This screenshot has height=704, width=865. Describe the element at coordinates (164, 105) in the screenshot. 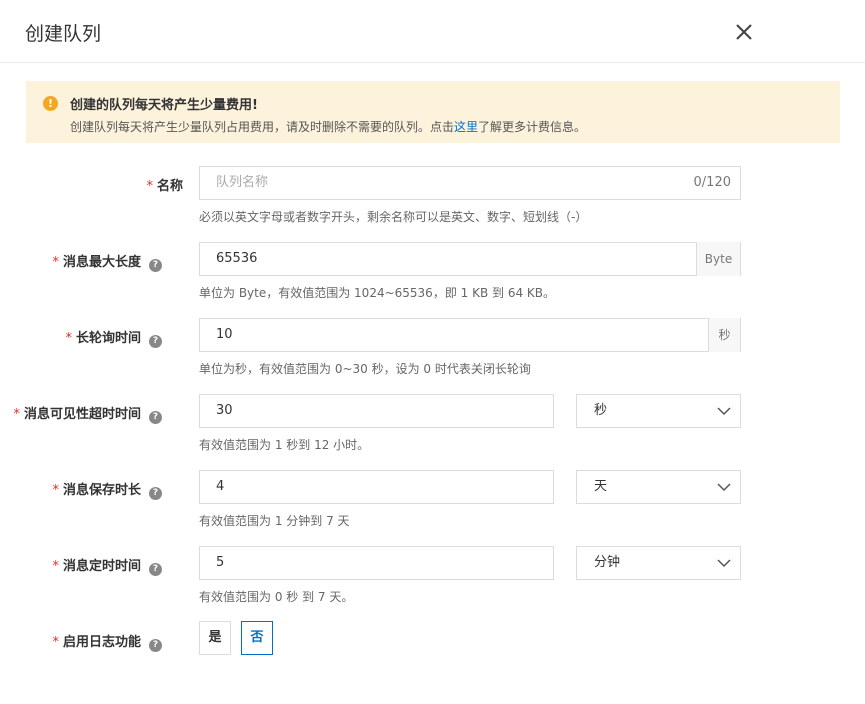

I see `notice-title: 创建的队列每天将产生少量费用!` at that location.